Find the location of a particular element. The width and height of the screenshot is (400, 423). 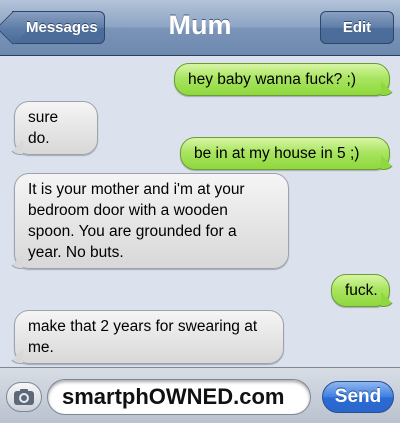

back-button-label: Messages is located at coordinates (62, 27).